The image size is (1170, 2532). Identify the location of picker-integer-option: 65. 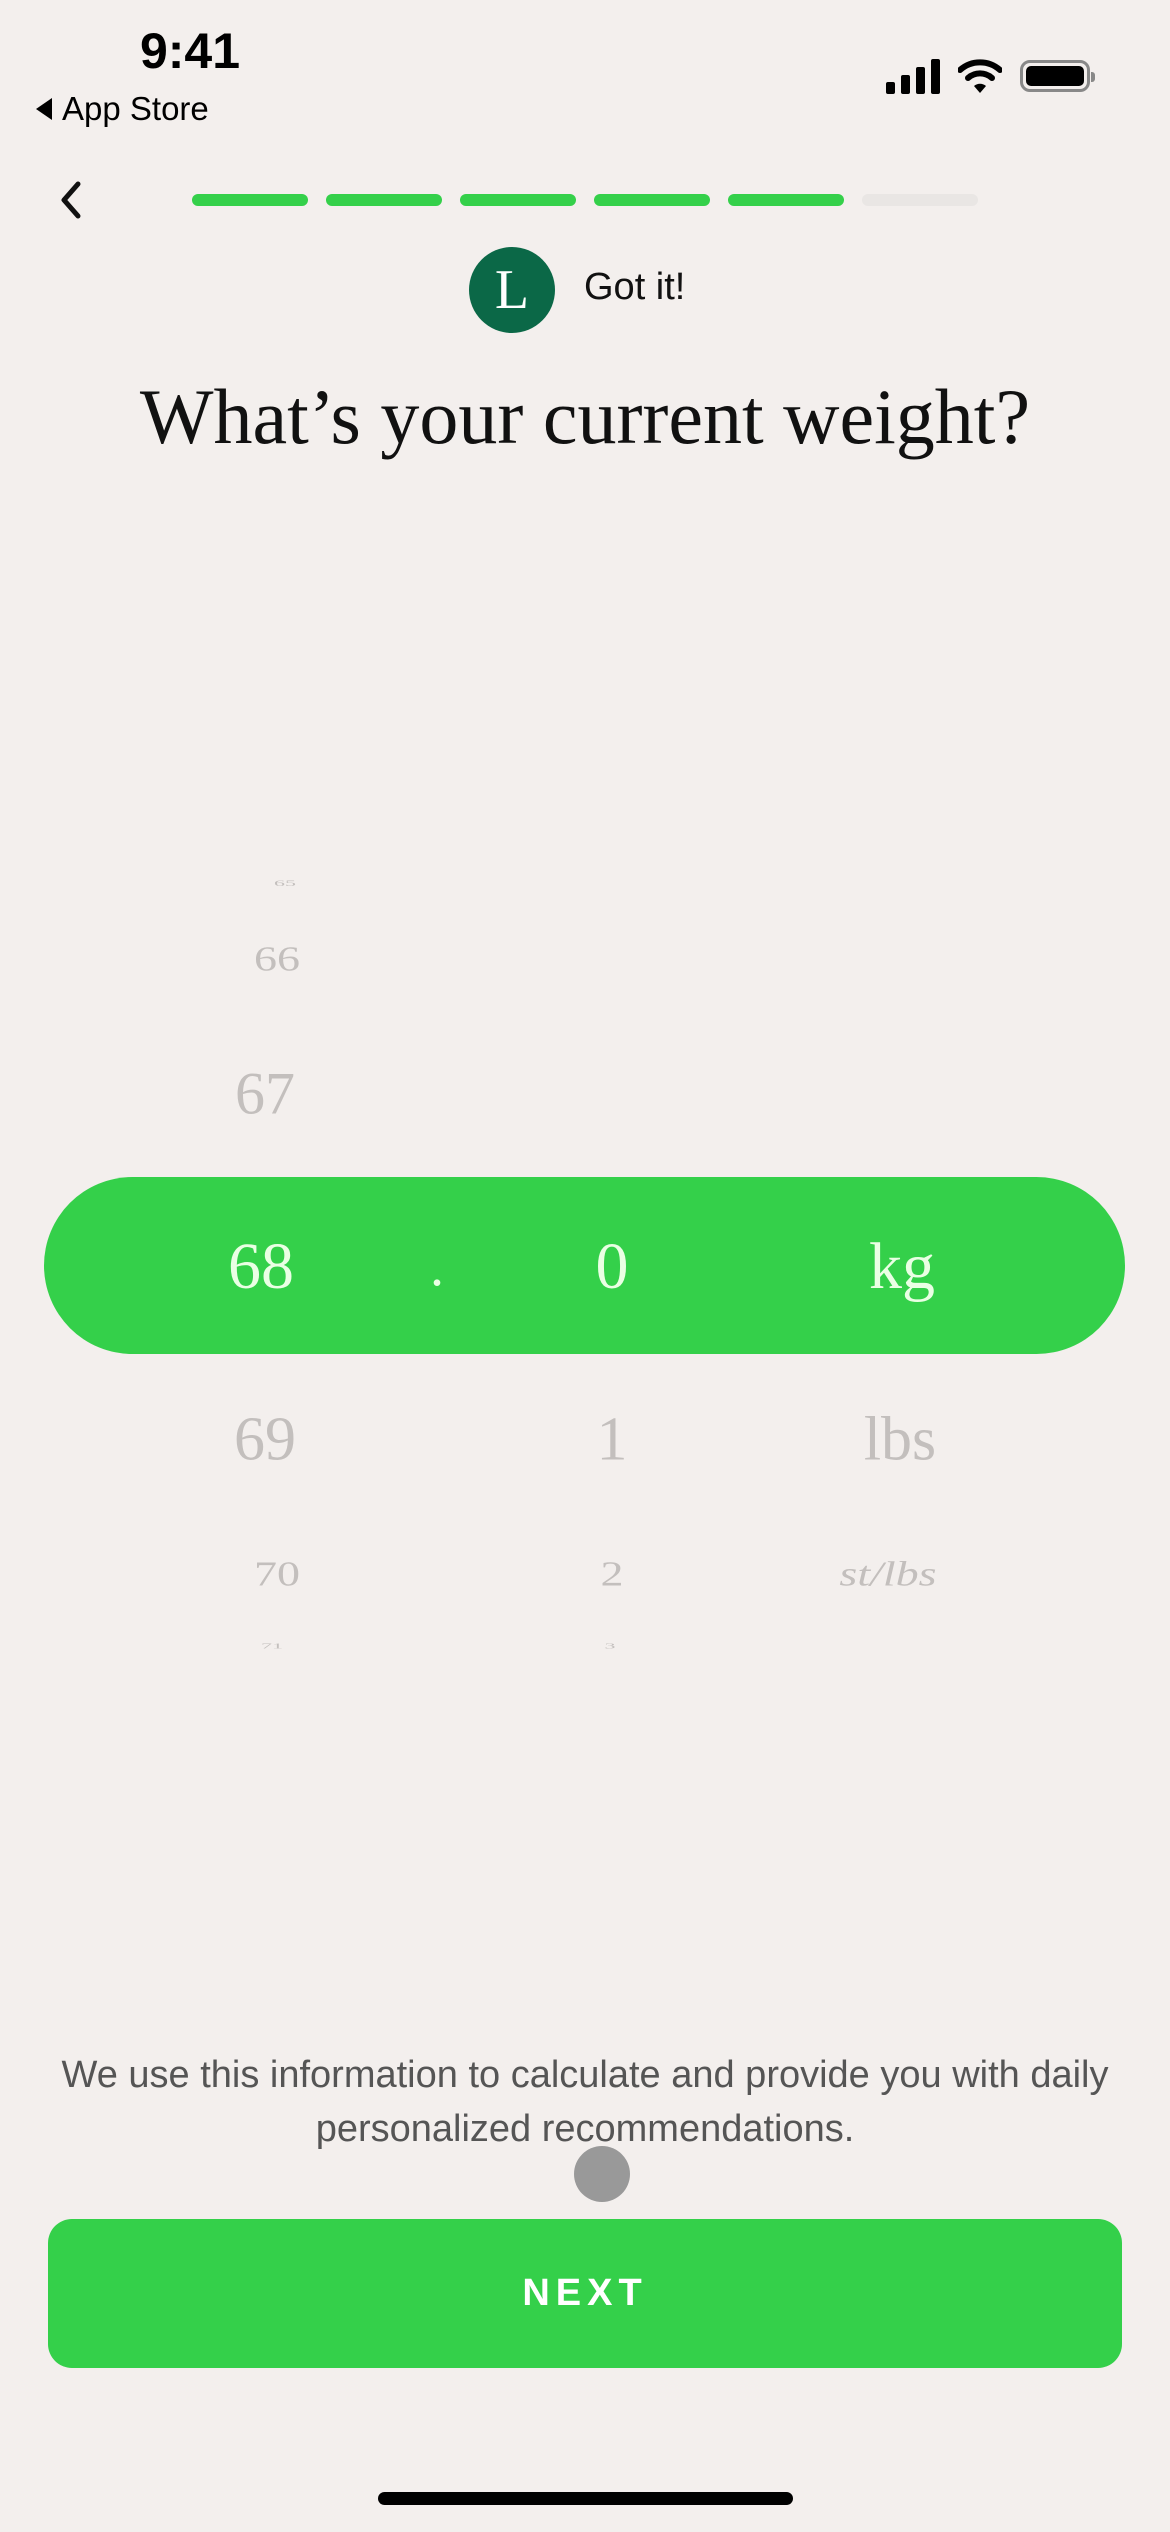
(285, 883).